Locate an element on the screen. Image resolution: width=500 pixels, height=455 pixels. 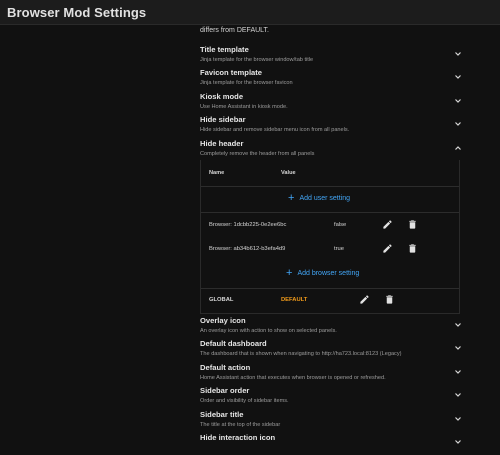
setting-title: Sidebar order is located at coordinates (225, 390).